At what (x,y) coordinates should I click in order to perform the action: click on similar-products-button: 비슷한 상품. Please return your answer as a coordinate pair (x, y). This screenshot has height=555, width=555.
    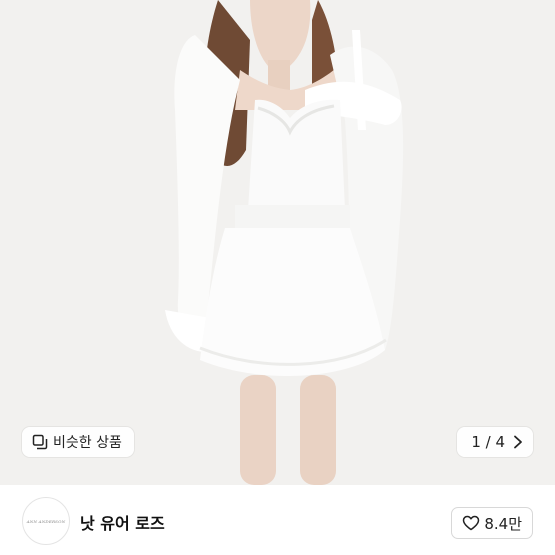
    Looking at the image, I should click on (78, 442).